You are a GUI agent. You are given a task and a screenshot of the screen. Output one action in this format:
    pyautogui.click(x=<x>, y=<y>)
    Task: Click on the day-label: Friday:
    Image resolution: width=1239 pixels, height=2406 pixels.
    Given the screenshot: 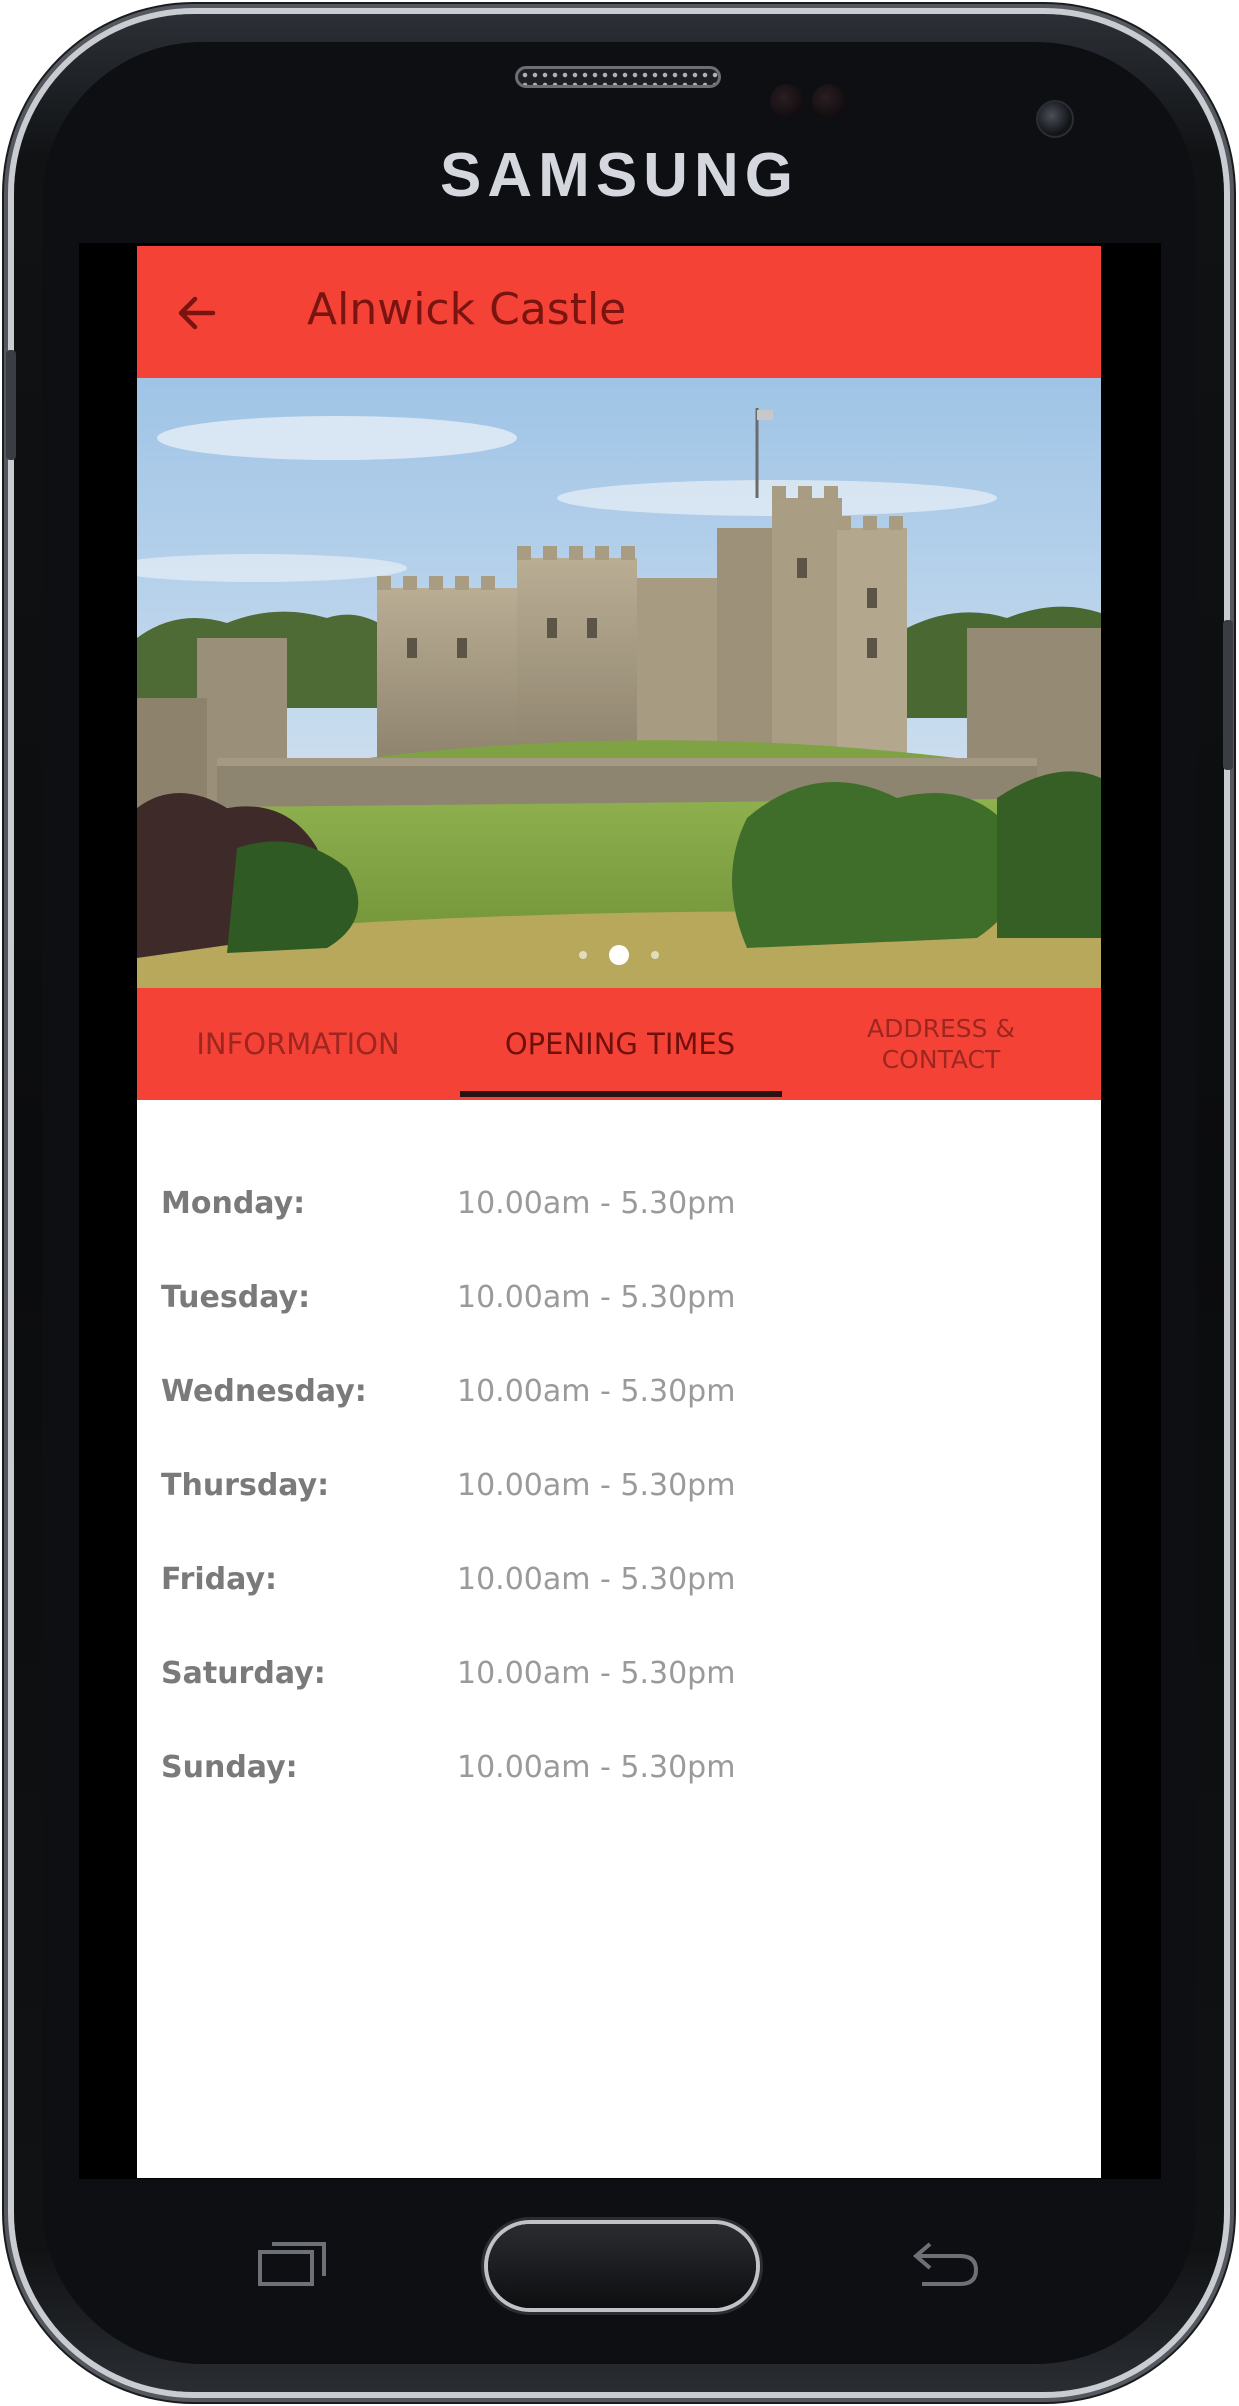 What is the action you would take?
    pyautogui.click(x=219, y=1579)
    